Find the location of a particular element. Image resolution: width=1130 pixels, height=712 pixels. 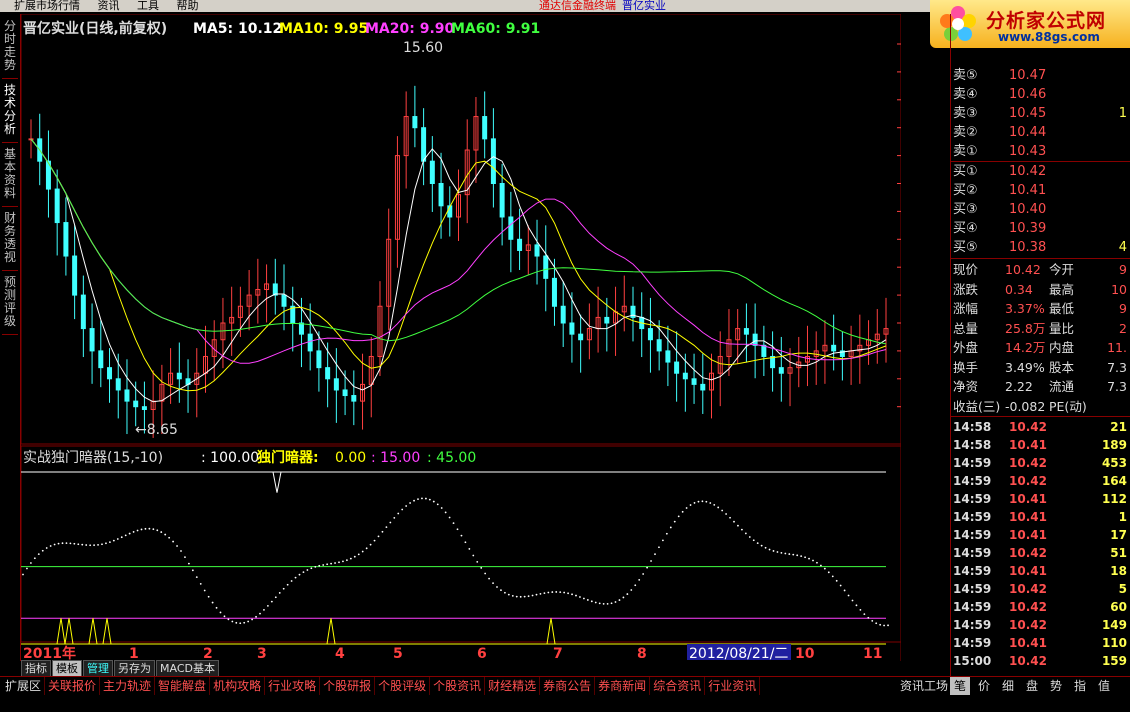

buy-row: 买③ 10.40 is located at coordinates (1041, 209).